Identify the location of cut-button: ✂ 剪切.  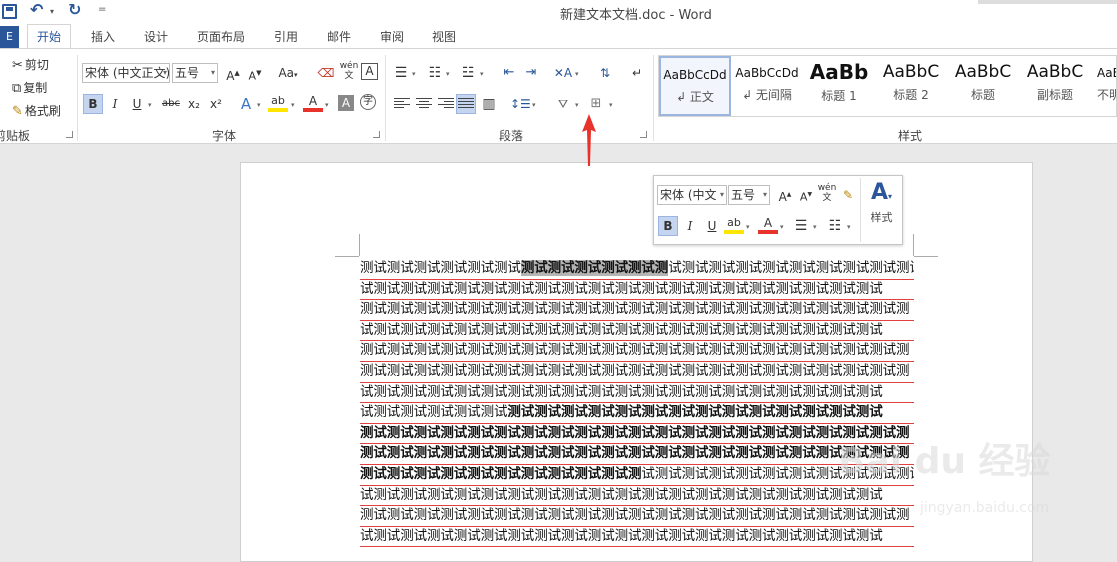
(30, 64).